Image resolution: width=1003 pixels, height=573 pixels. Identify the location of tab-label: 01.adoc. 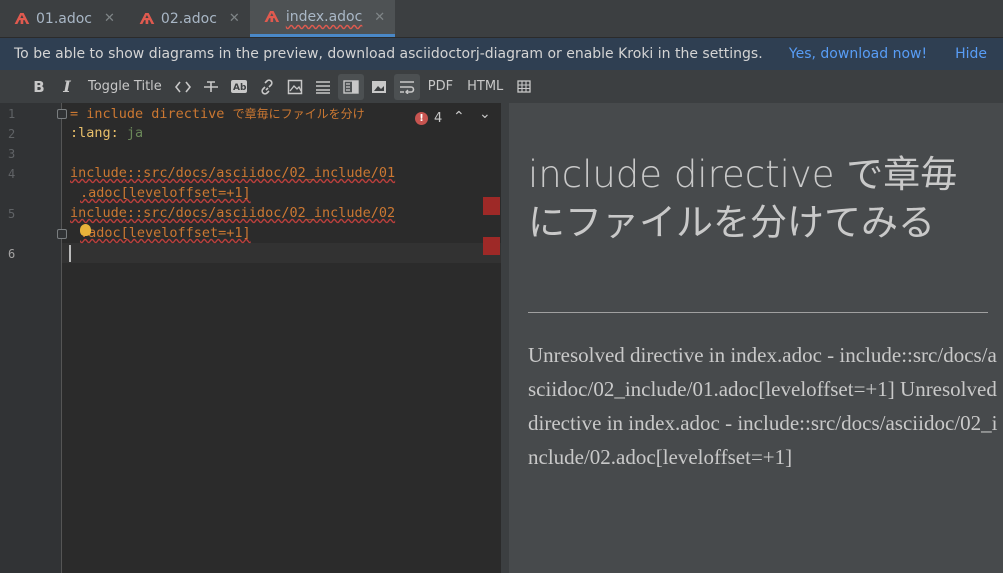
(64, 18).